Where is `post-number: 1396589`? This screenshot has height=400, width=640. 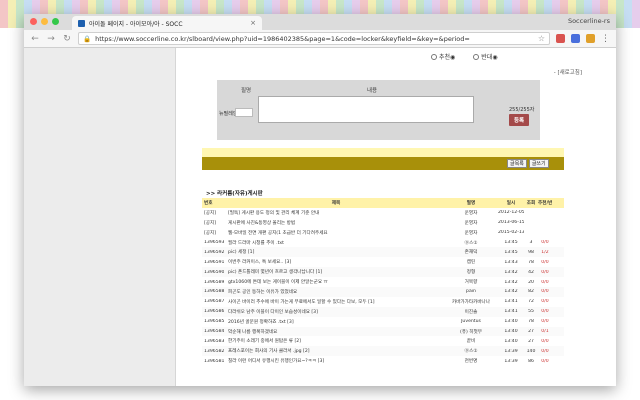 post-number: 1396589 is located at coordinates (214, 282).